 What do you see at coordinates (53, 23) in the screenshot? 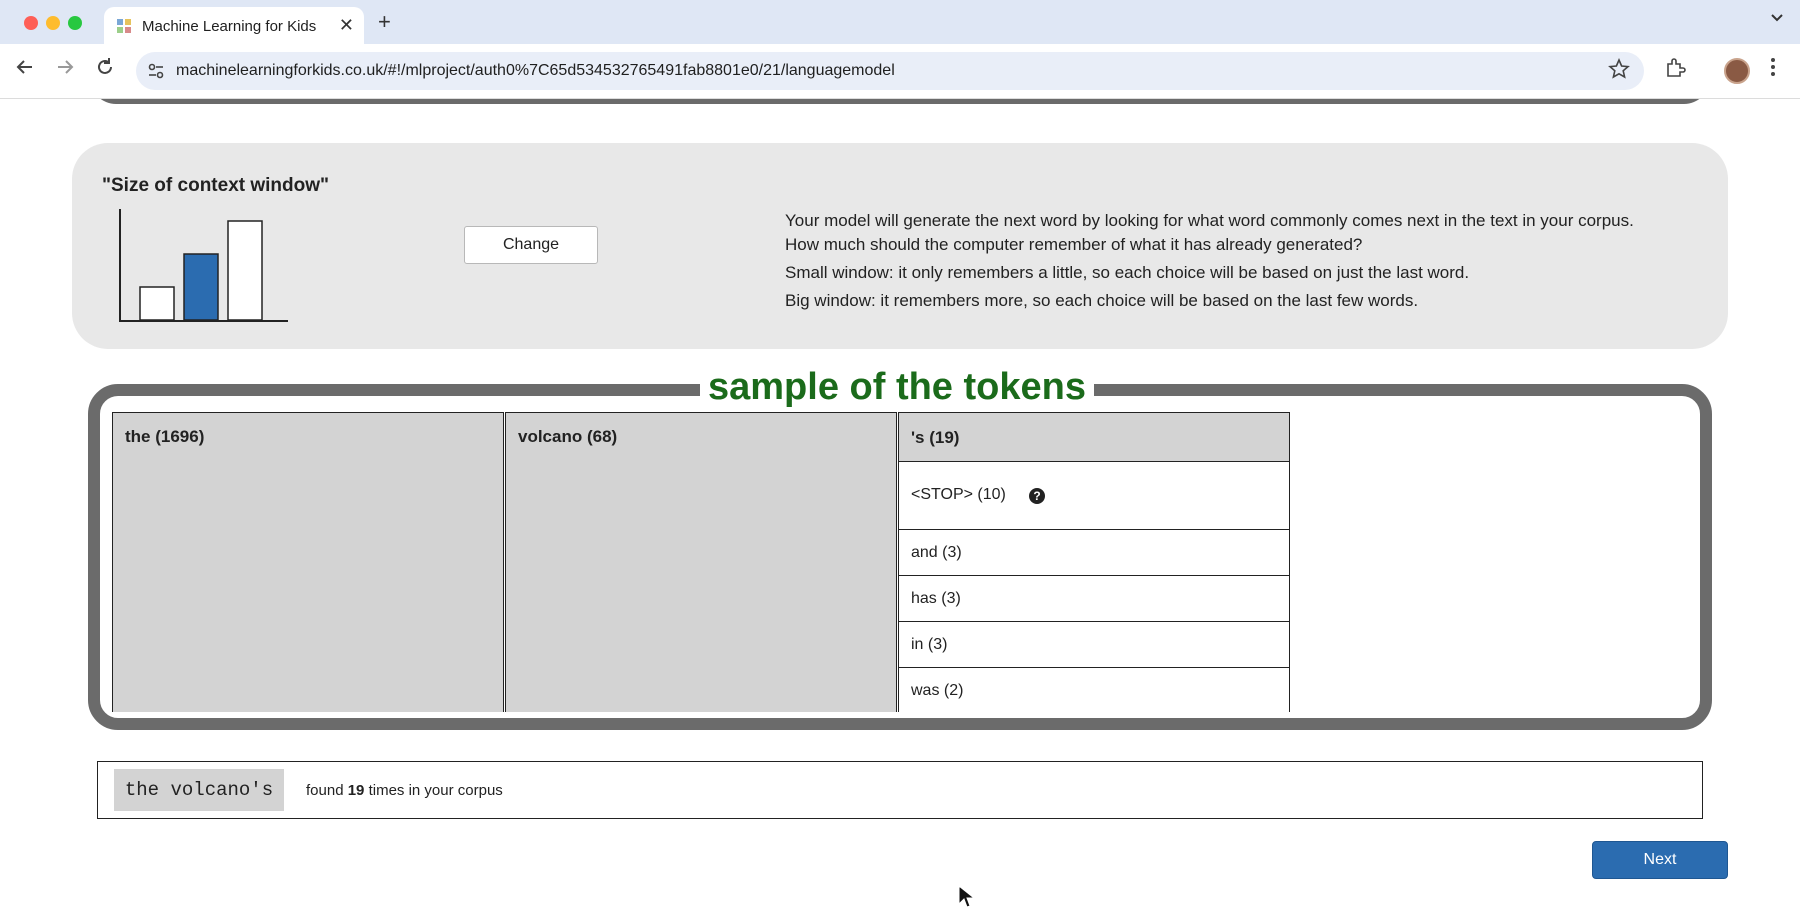
I see `minimize-window-button` at bounding box center [53, 23].